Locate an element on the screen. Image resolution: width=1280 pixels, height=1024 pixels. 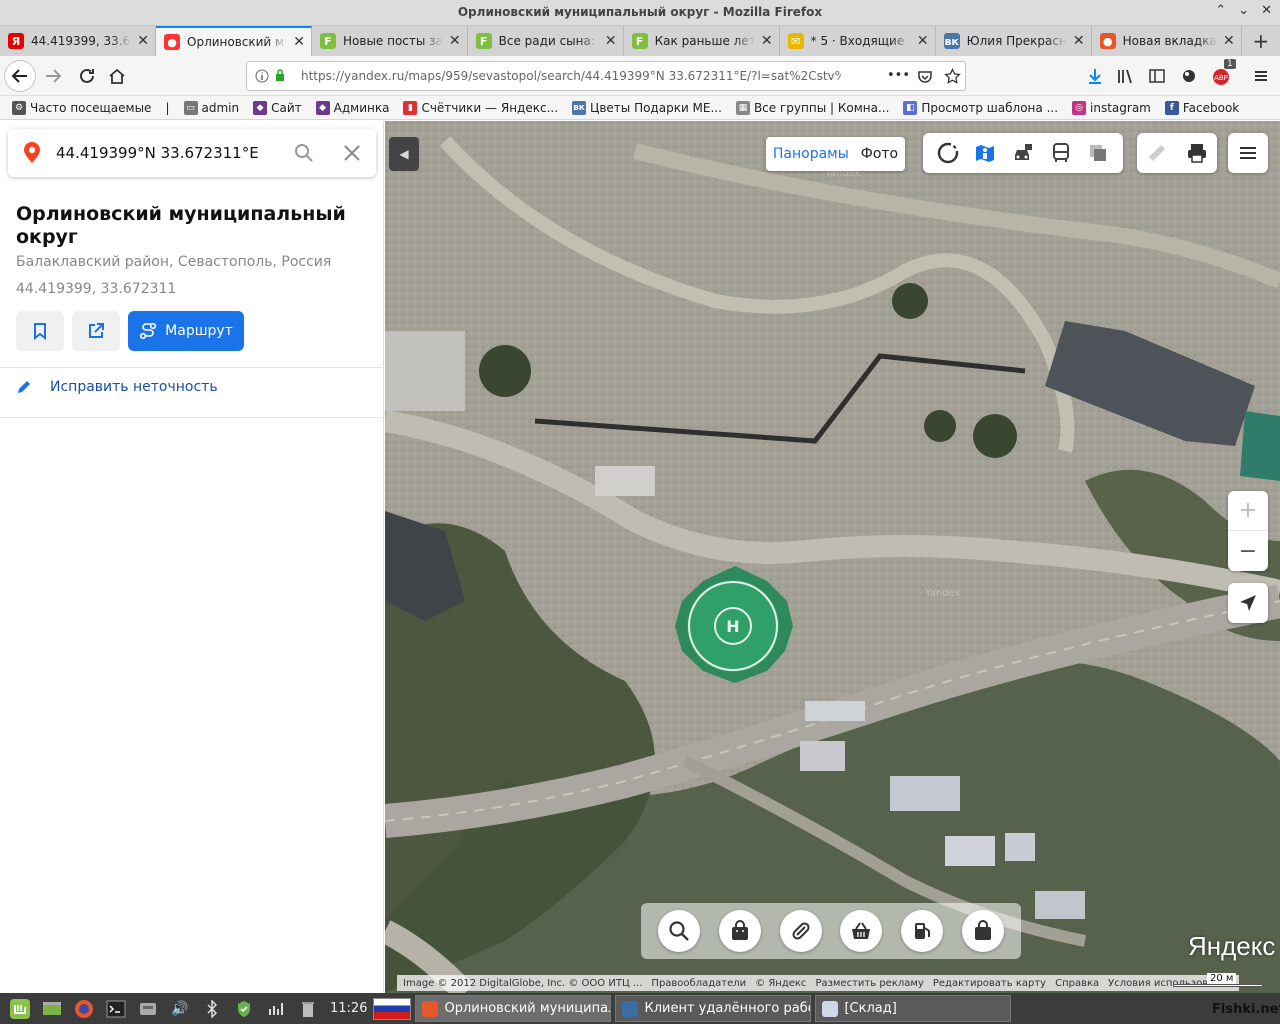
back-arrow-icon is located at coordinates (19, 76).